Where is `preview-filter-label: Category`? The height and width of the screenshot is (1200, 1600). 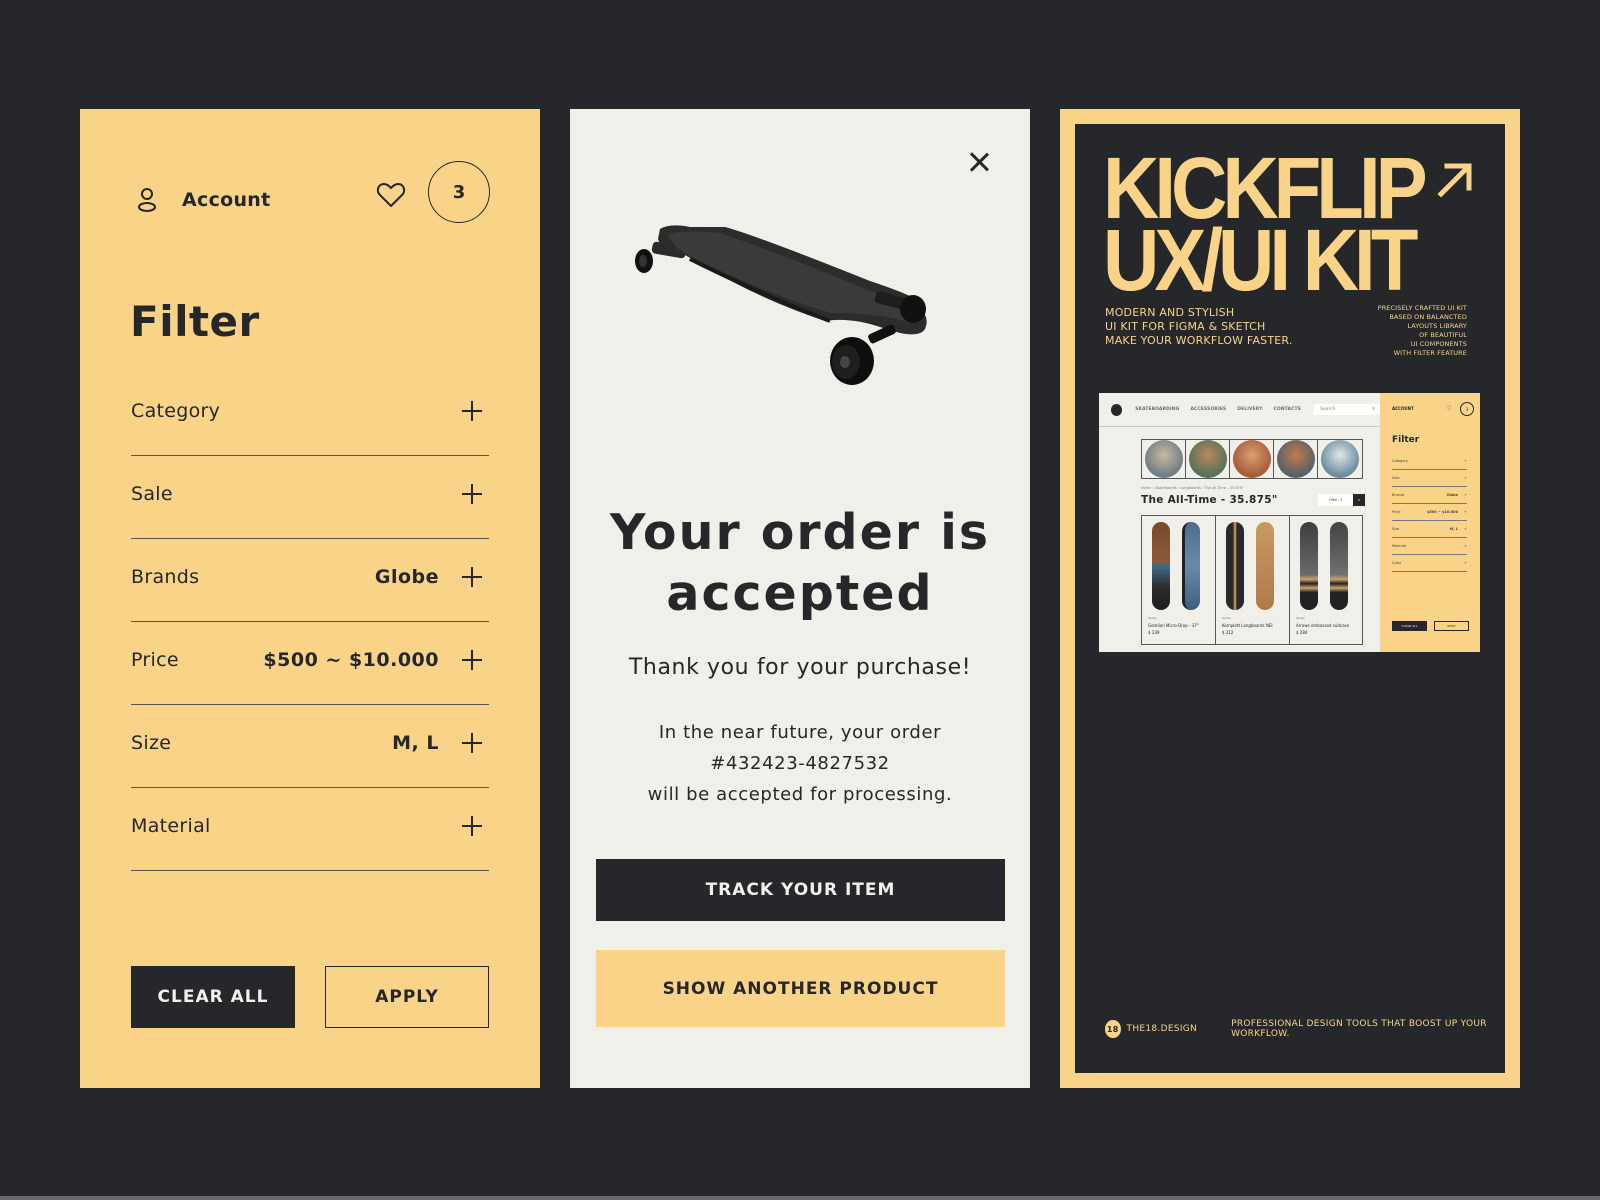
preview-filter-label: Category is located at coordinates (1400, 461).